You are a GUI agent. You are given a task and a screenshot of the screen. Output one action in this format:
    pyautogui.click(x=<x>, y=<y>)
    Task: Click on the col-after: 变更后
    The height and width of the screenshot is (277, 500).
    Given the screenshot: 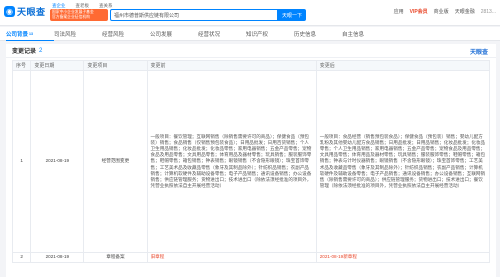 What is the action you would take?
    pyautogui.click(x=403, y=65)
    